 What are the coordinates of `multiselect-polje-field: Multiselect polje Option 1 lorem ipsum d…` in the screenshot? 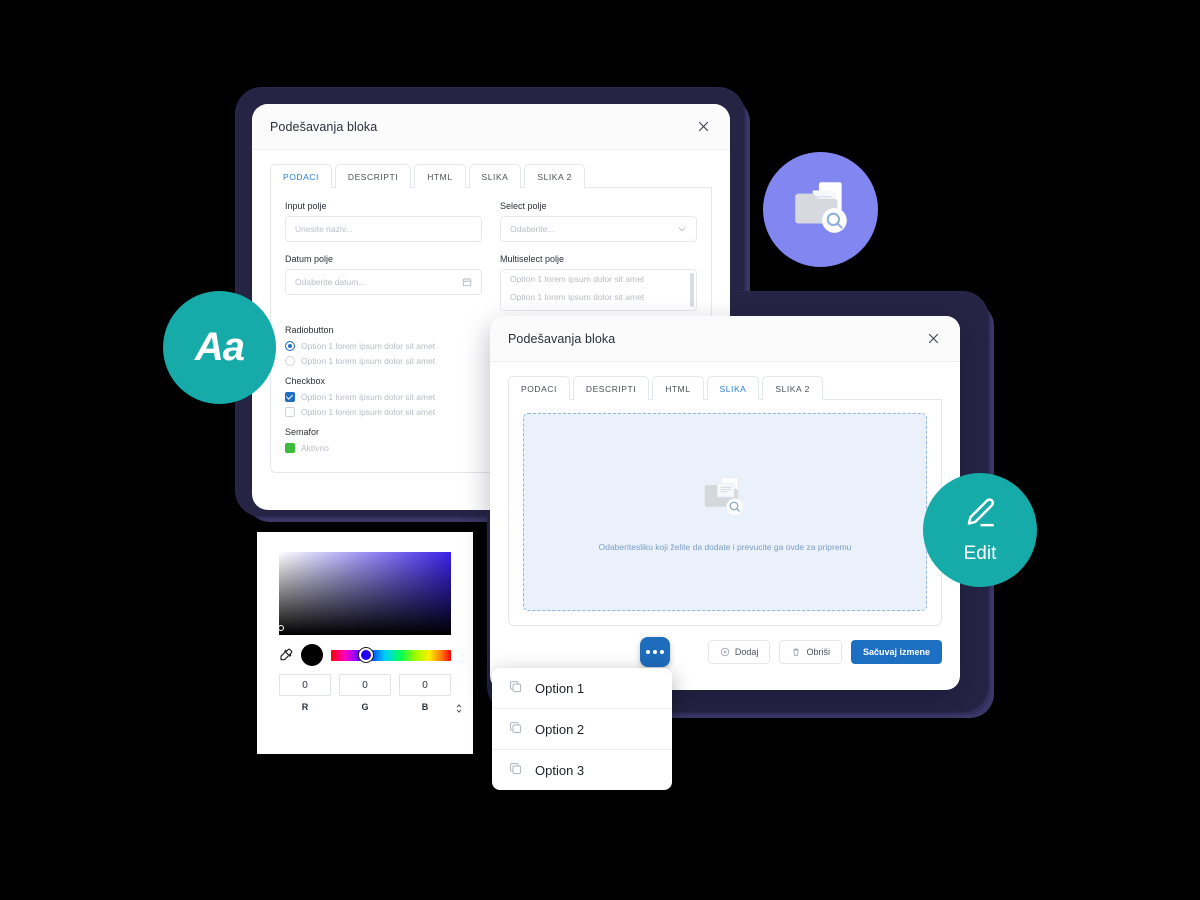 It's located at (598, 282).